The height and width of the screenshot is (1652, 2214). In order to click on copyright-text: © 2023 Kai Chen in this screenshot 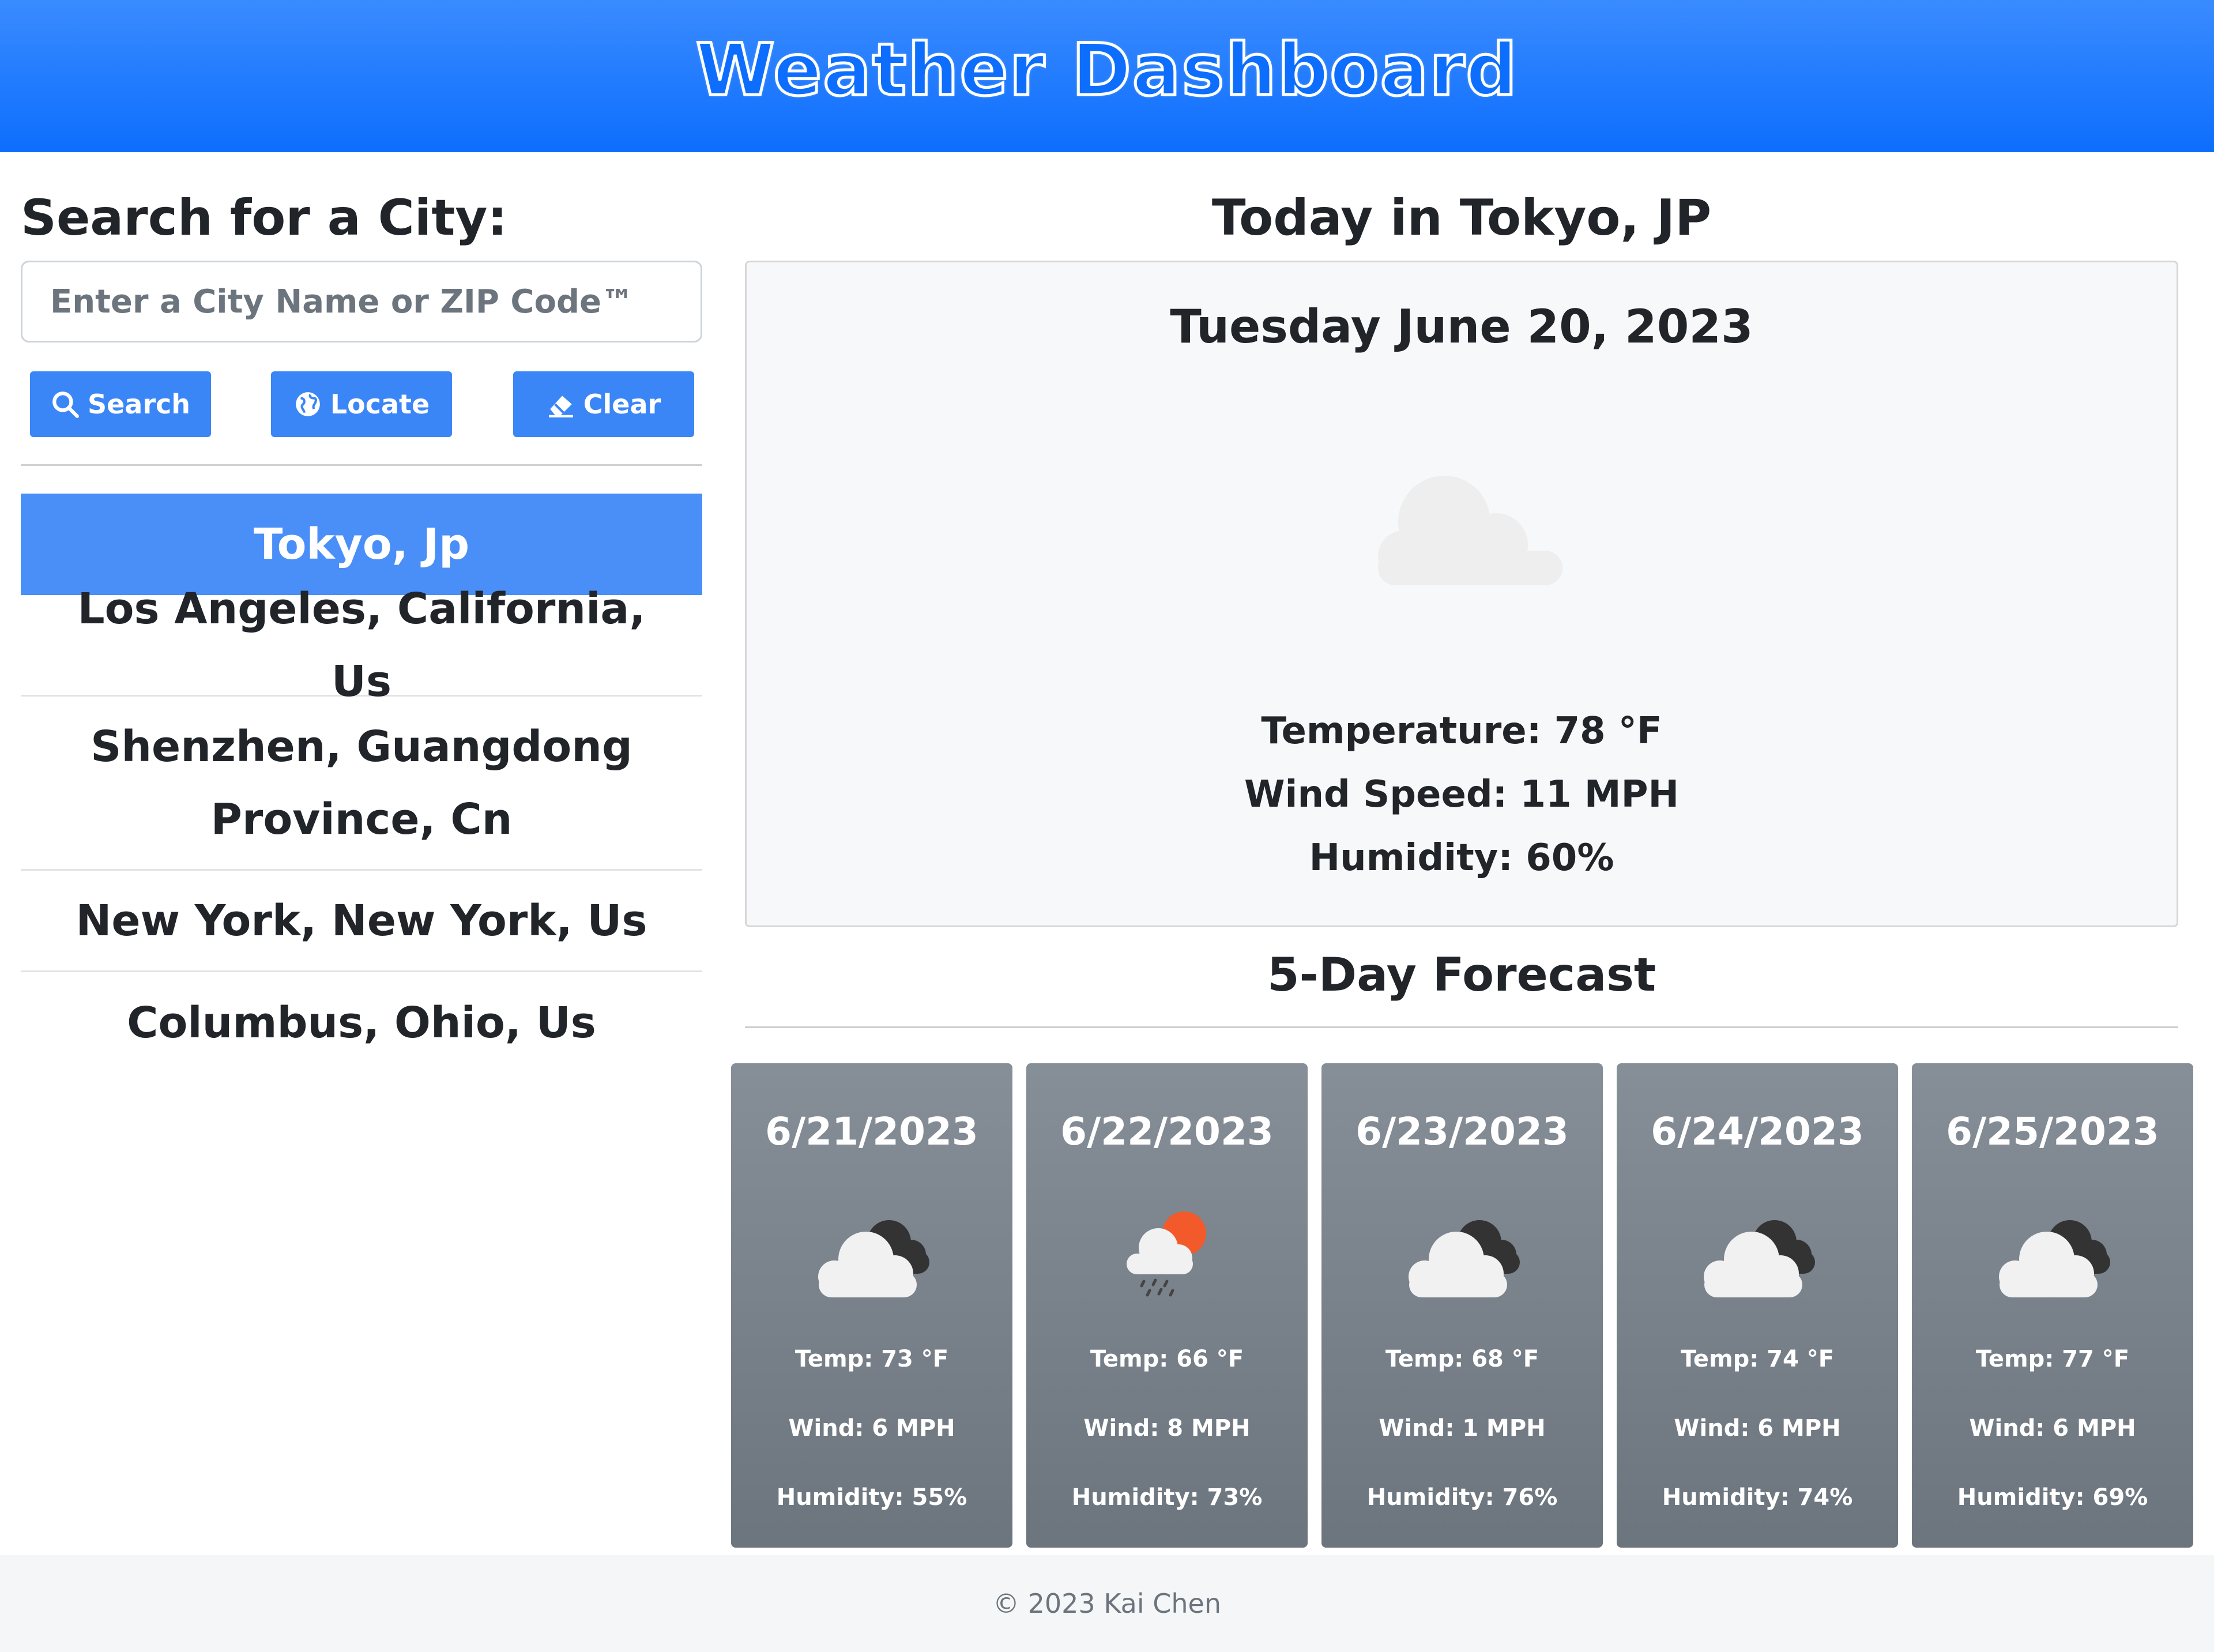, I will do `click(1107, 1603)`.